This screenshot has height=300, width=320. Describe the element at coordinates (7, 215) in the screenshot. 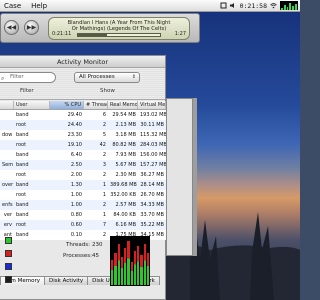

I see `cell-name: ver` at that location.